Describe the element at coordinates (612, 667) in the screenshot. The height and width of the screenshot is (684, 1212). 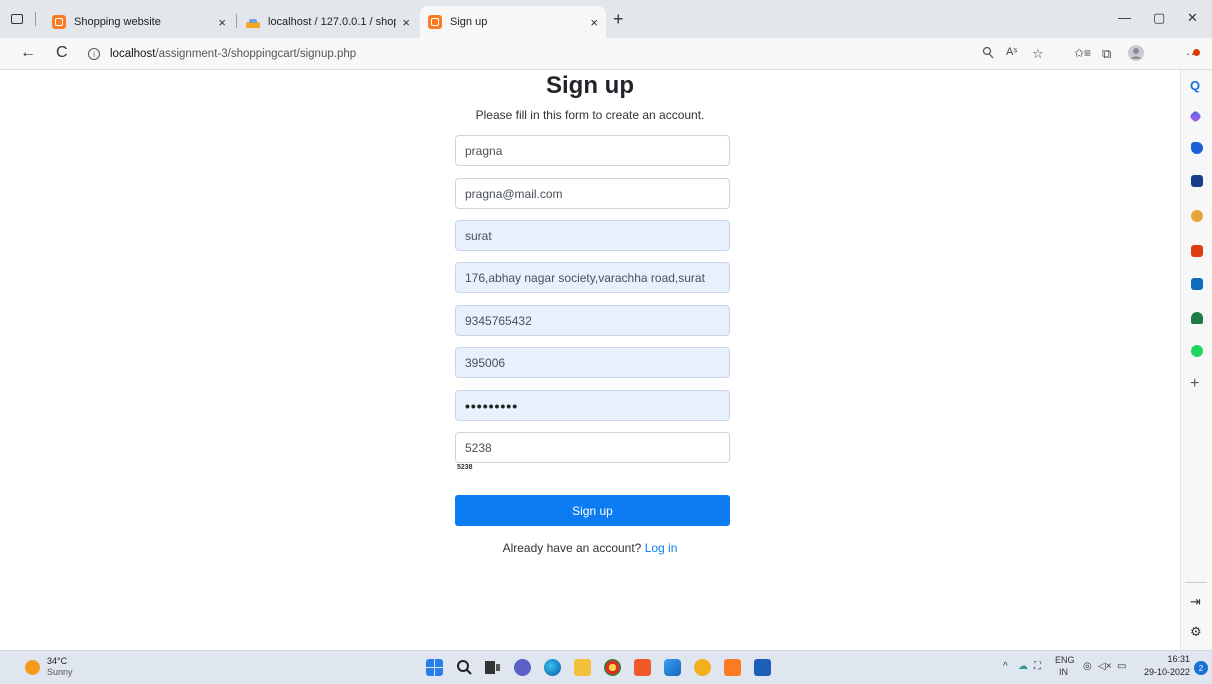
I see `chrome-icon` at that location.